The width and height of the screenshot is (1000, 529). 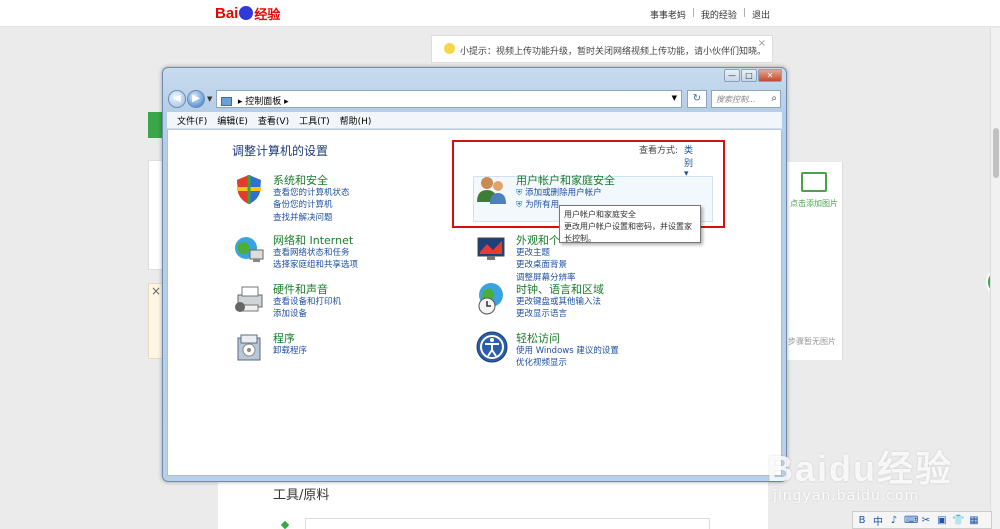 I want to click on category-link: 使用 Windows 建议的设置, so click(x=567, y=350).